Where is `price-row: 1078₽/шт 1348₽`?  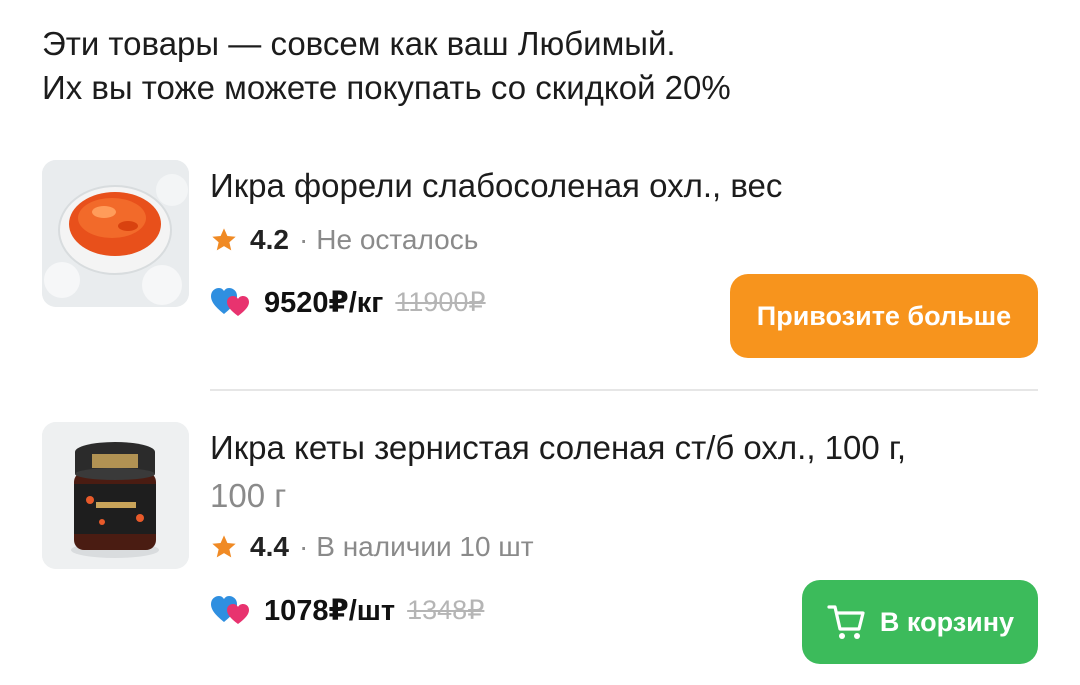 price-row: 1078₽/шт 1348₽ is located at coordinates (347, 610).